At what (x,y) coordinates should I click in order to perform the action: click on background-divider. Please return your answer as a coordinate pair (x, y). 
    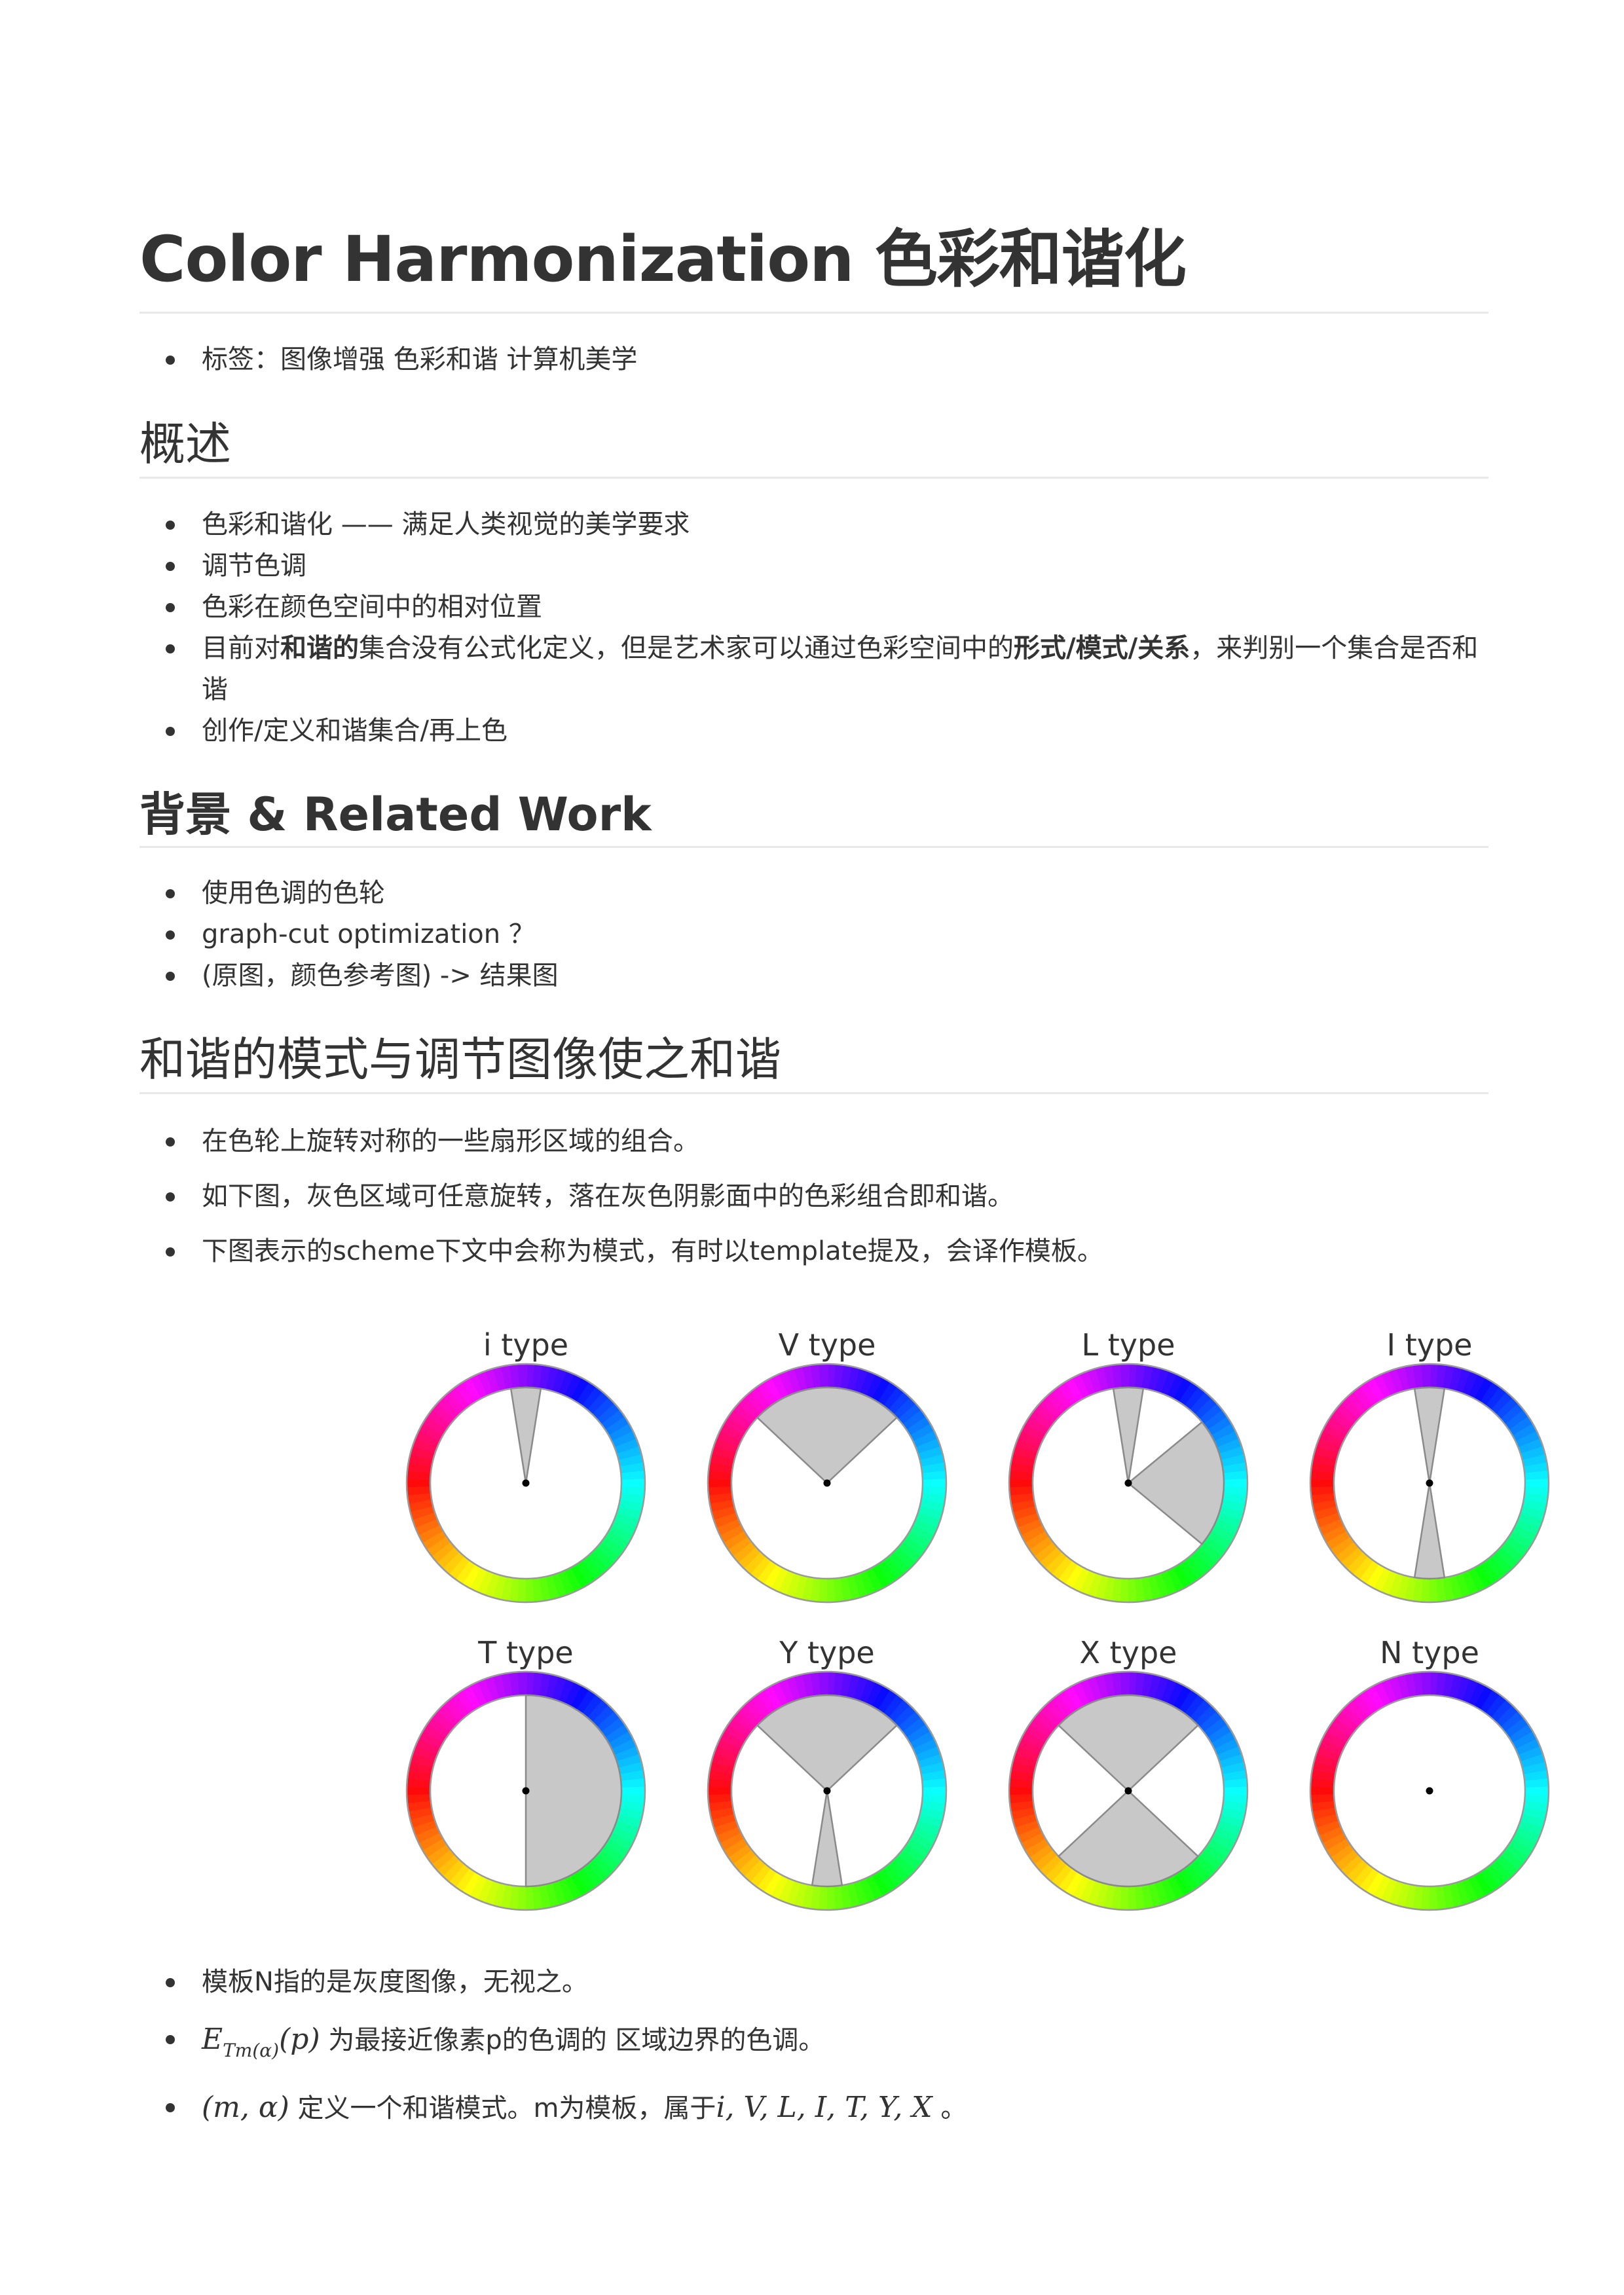
    Looking at the image, I should click on (813, 847).